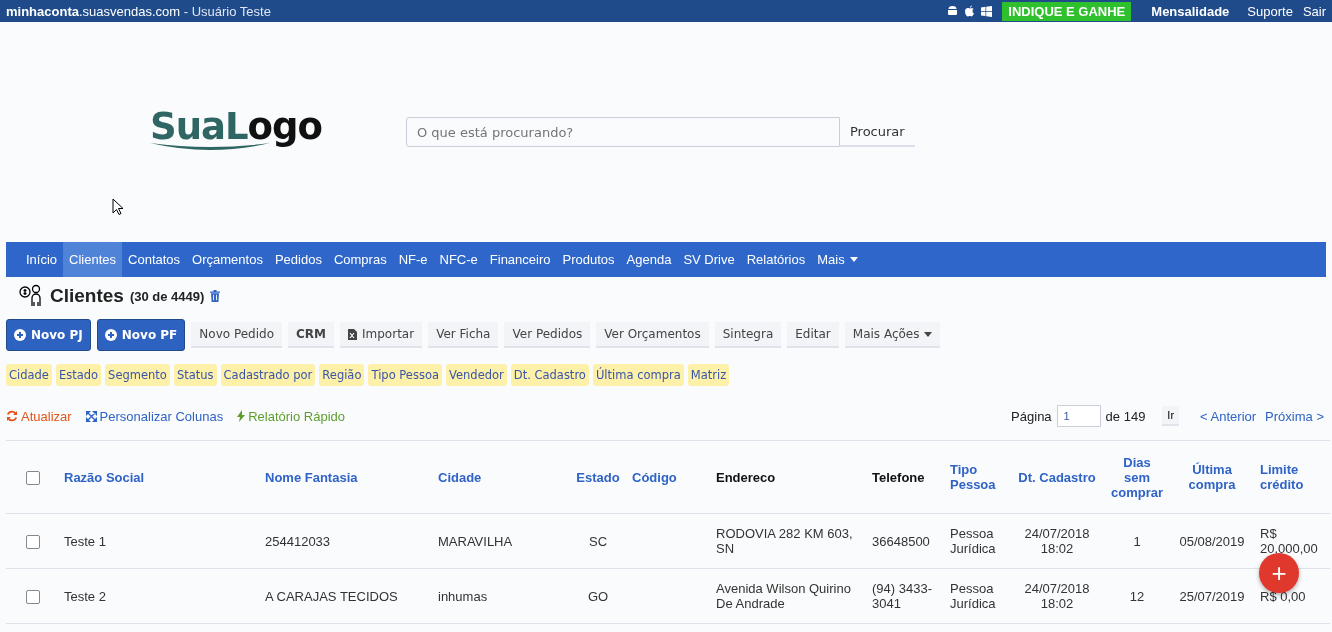 This screenshot has height=632, width=1332. I want to click on action-button: Sintegra, so click(748, 335).